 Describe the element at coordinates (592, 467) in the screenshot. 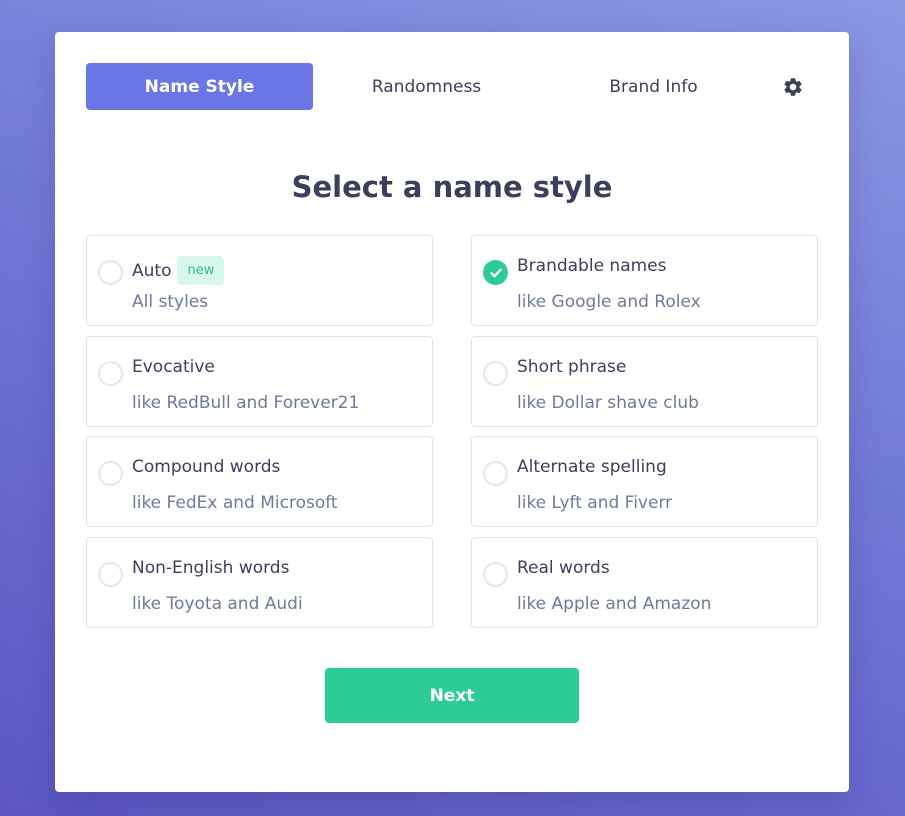

I see `option-name: Alternate spelling` at that location.